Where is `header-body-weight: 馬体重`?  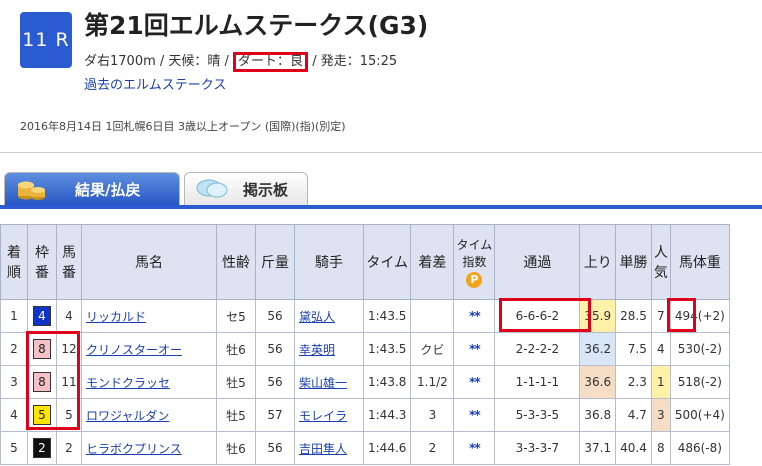
header-body-weight: 馬体重 is located at coordinates (699, 262).